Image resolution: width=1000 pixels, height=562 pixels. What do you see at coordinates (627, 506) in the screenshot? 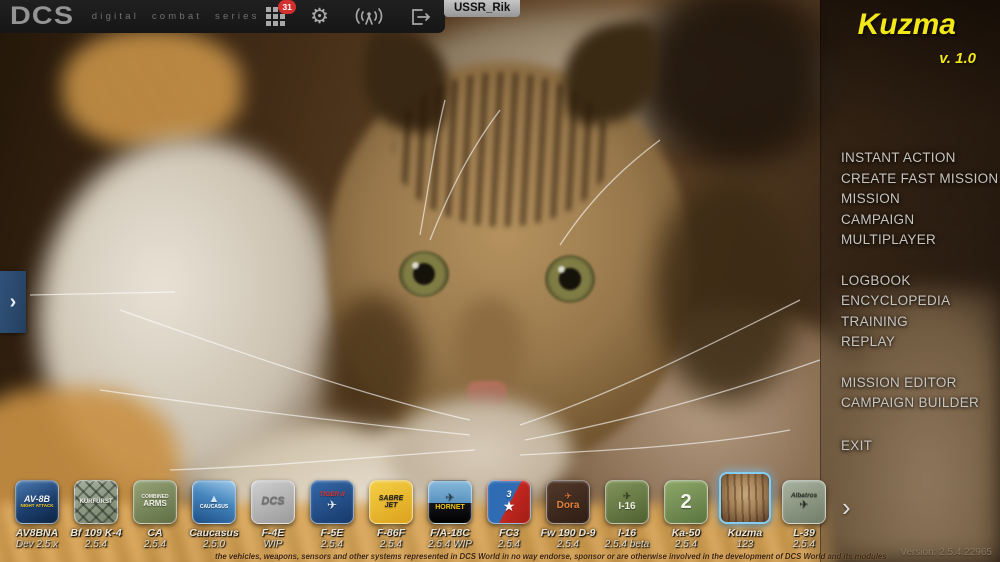
I see `module-icon-text: I-16` at bounding box center [627, 506].